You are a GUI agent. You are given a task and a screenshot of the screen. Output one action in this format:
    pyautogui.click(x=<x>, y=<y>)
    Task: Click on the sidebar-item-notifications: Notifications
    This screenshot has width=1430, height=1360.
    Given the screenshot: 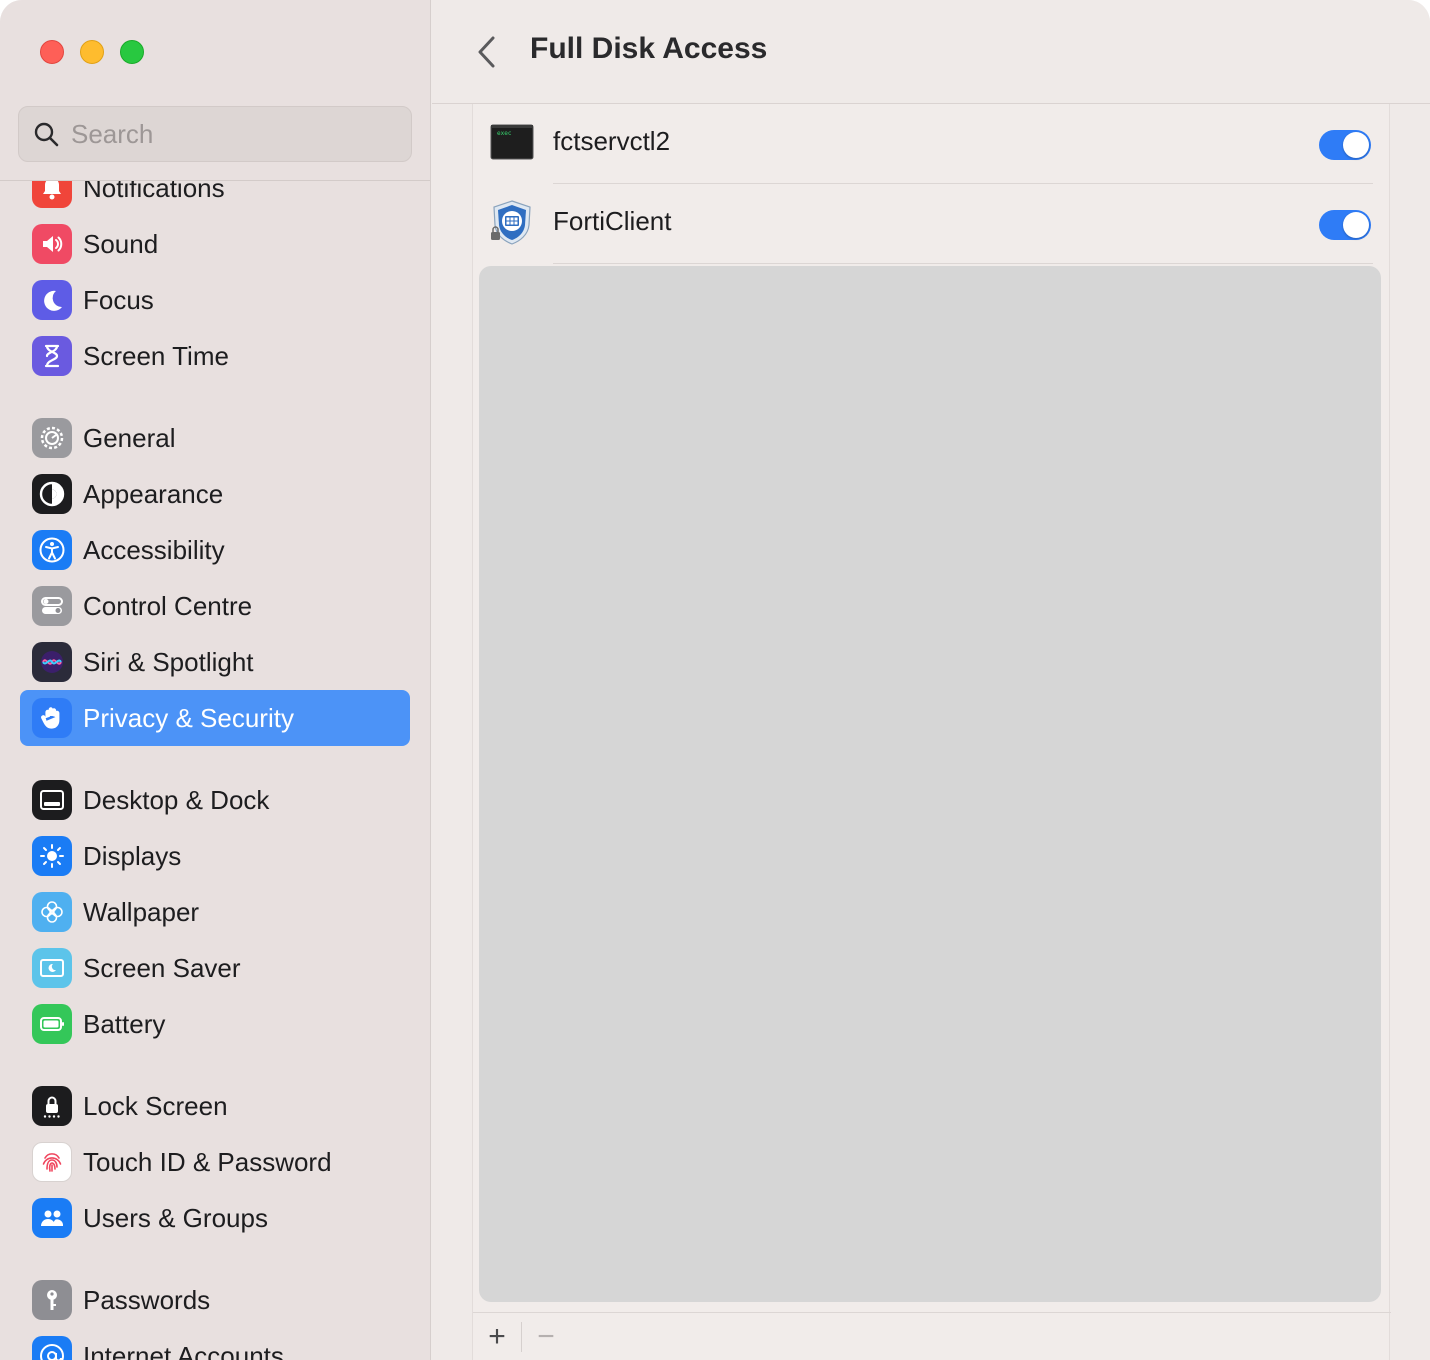 What is the action you would take?
    pyautogui.click(x=215, y=198)
    